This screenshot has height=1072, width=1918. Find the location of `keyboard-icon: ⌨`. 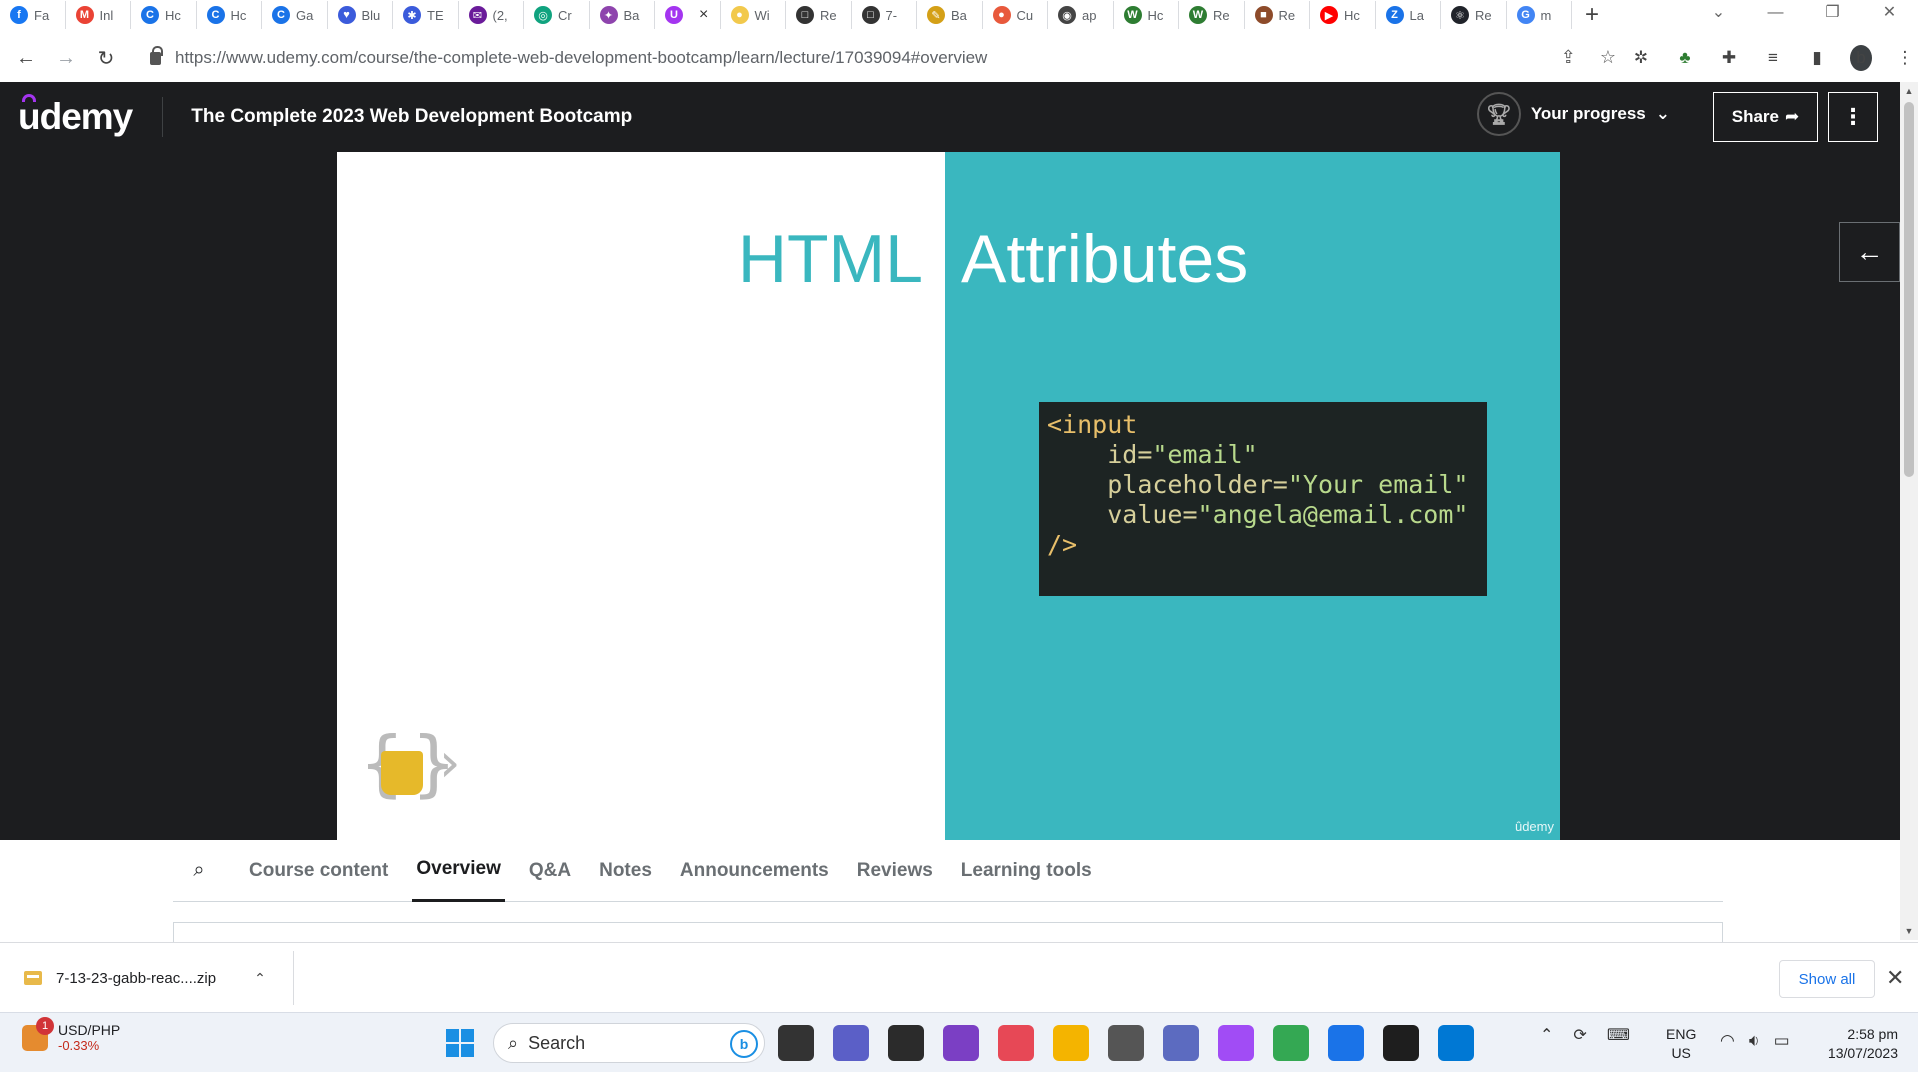

keyboard-icon: ⌨ is located at coordinates (1618, 1035).